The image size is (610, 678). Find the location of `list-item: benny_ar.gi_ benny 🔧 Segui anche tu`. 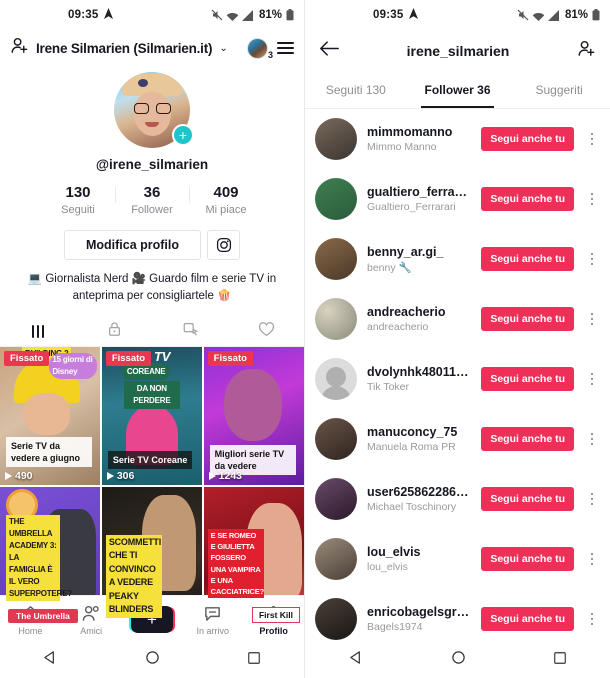

list-item: benny_ar.gi_ benny 🔧 Segui anche tu is located at coordinates (457, 259).